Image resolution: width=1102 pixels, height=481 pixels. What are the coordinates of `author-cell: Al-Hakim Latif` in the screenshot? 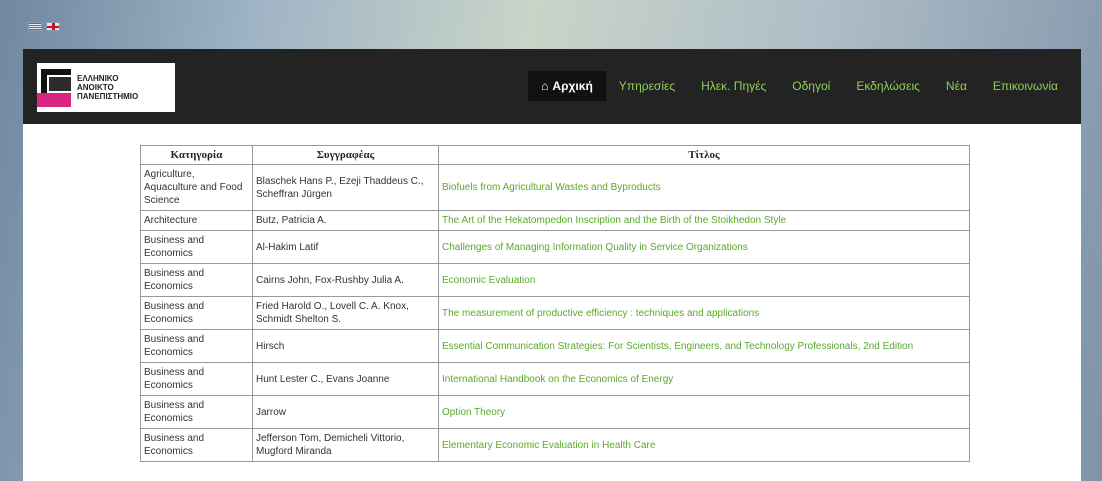 It's located at (345, 247).